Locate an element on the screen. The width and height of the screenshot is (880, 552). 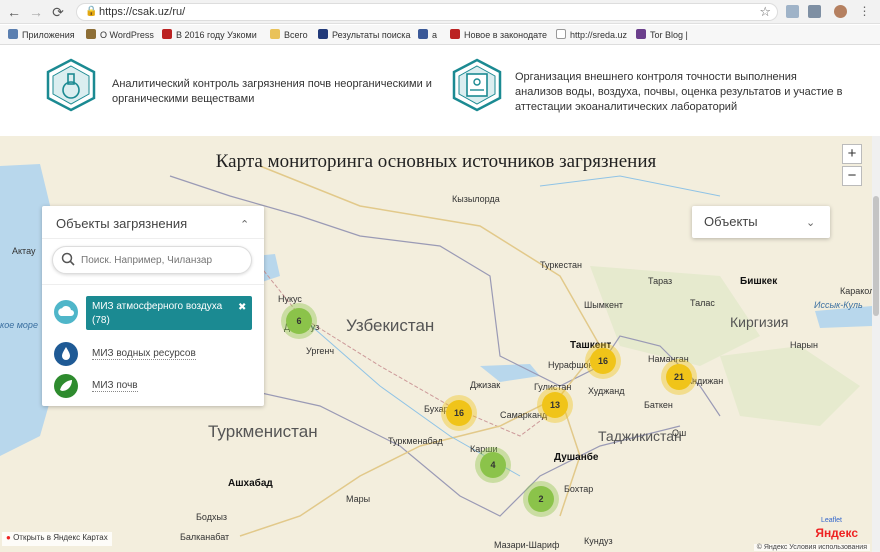
forward-icon: → is located at coordinates (36, 12).